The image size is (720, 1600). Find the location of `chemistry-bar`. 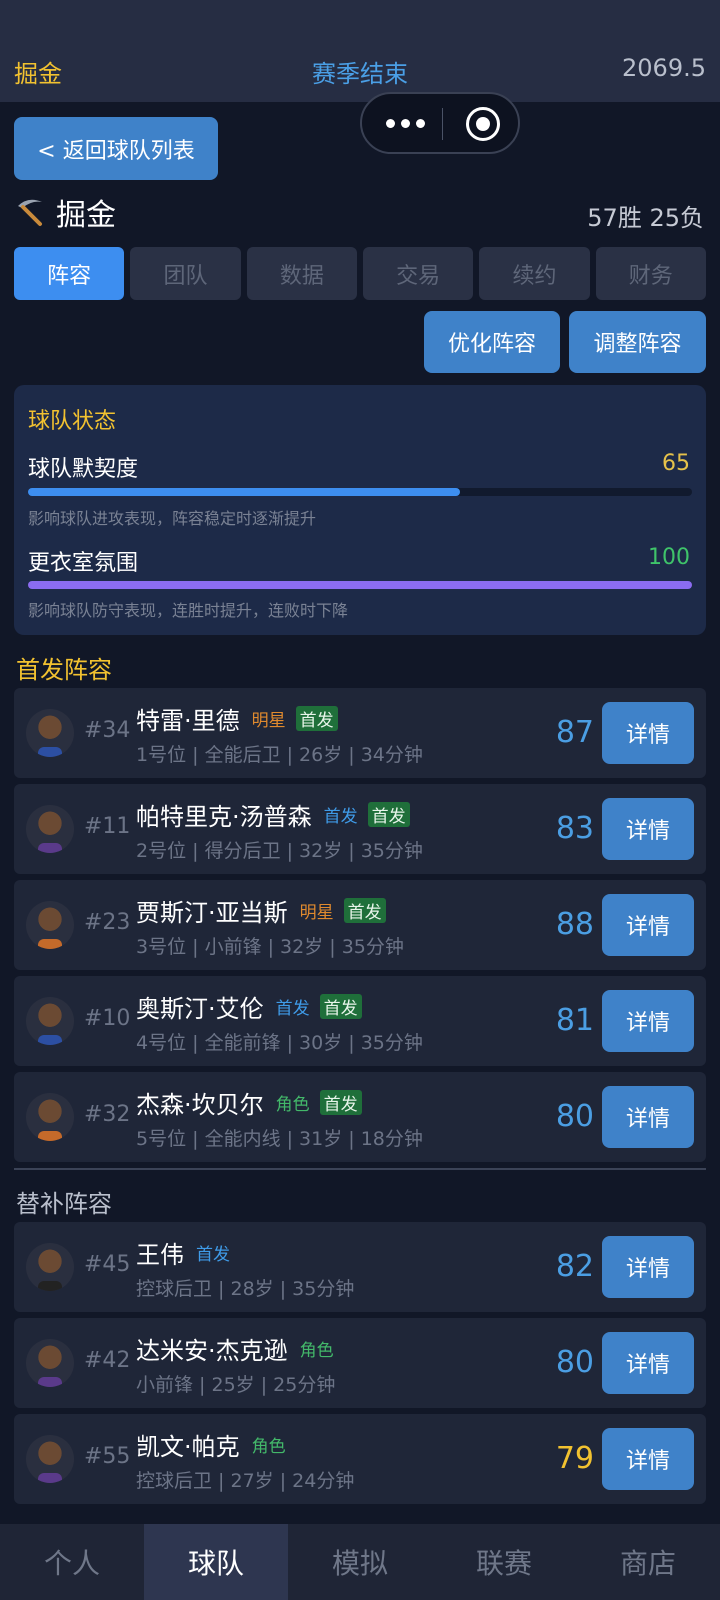

chemistry-bar is located at coordinates (360, 492).